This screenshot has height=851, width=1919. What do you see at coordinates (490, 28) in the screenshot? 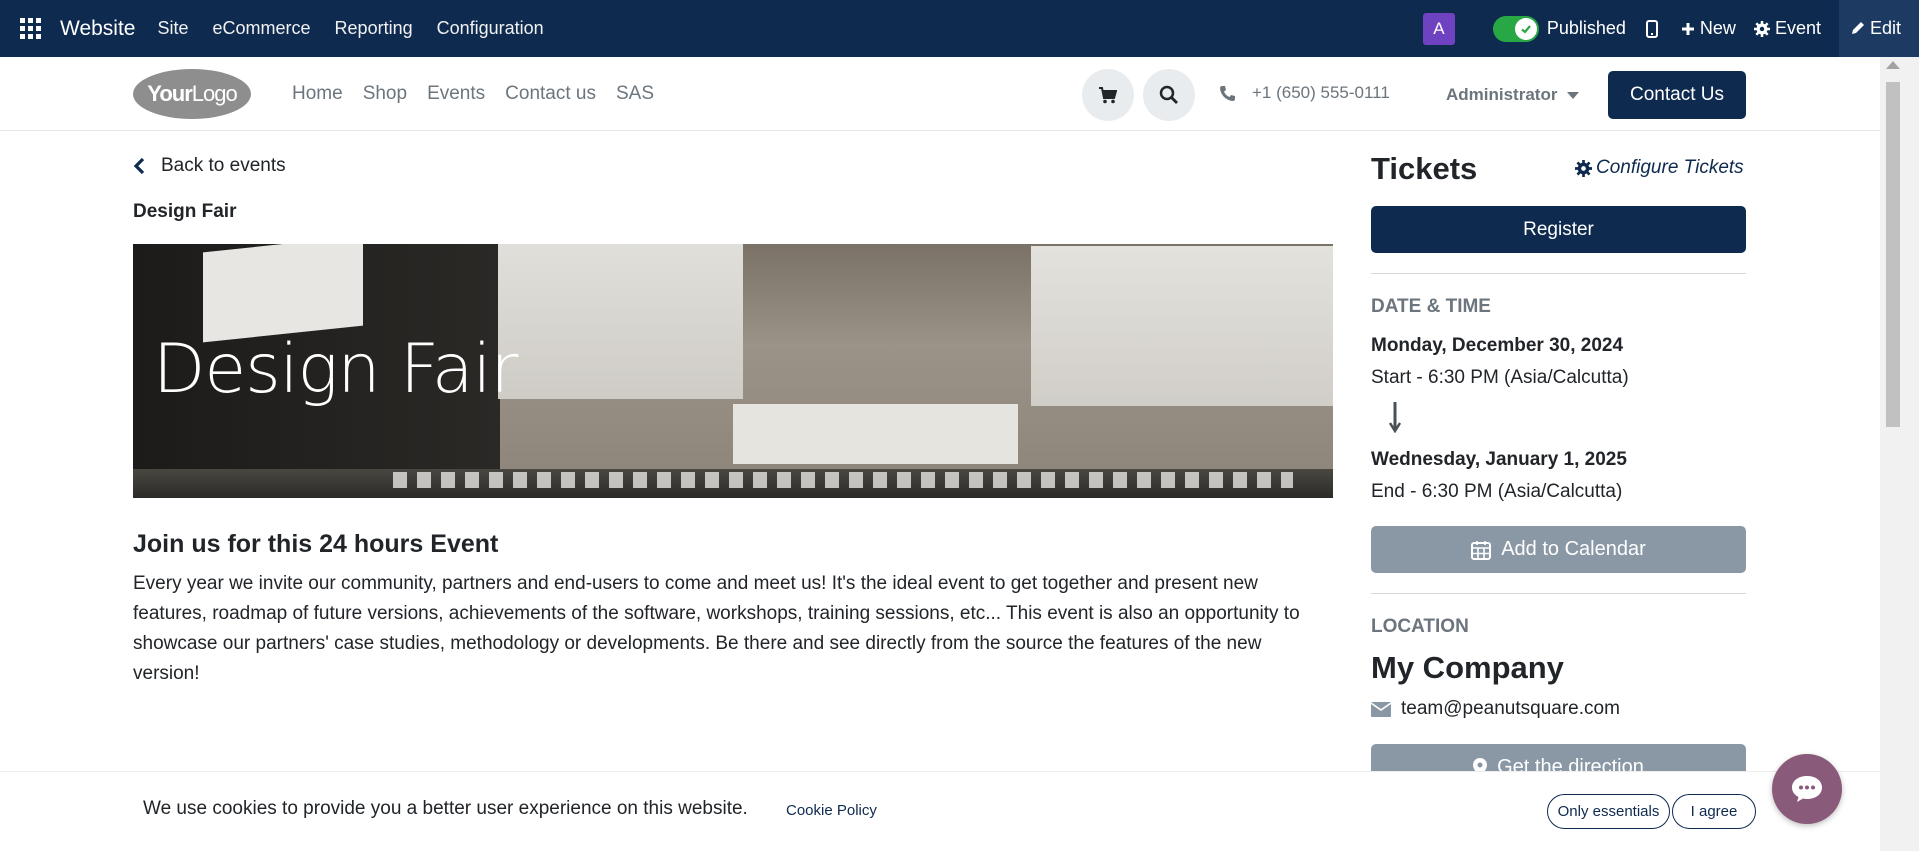
I see `admin-menu-configuration: Configuration` at bounding box center [490, 28].